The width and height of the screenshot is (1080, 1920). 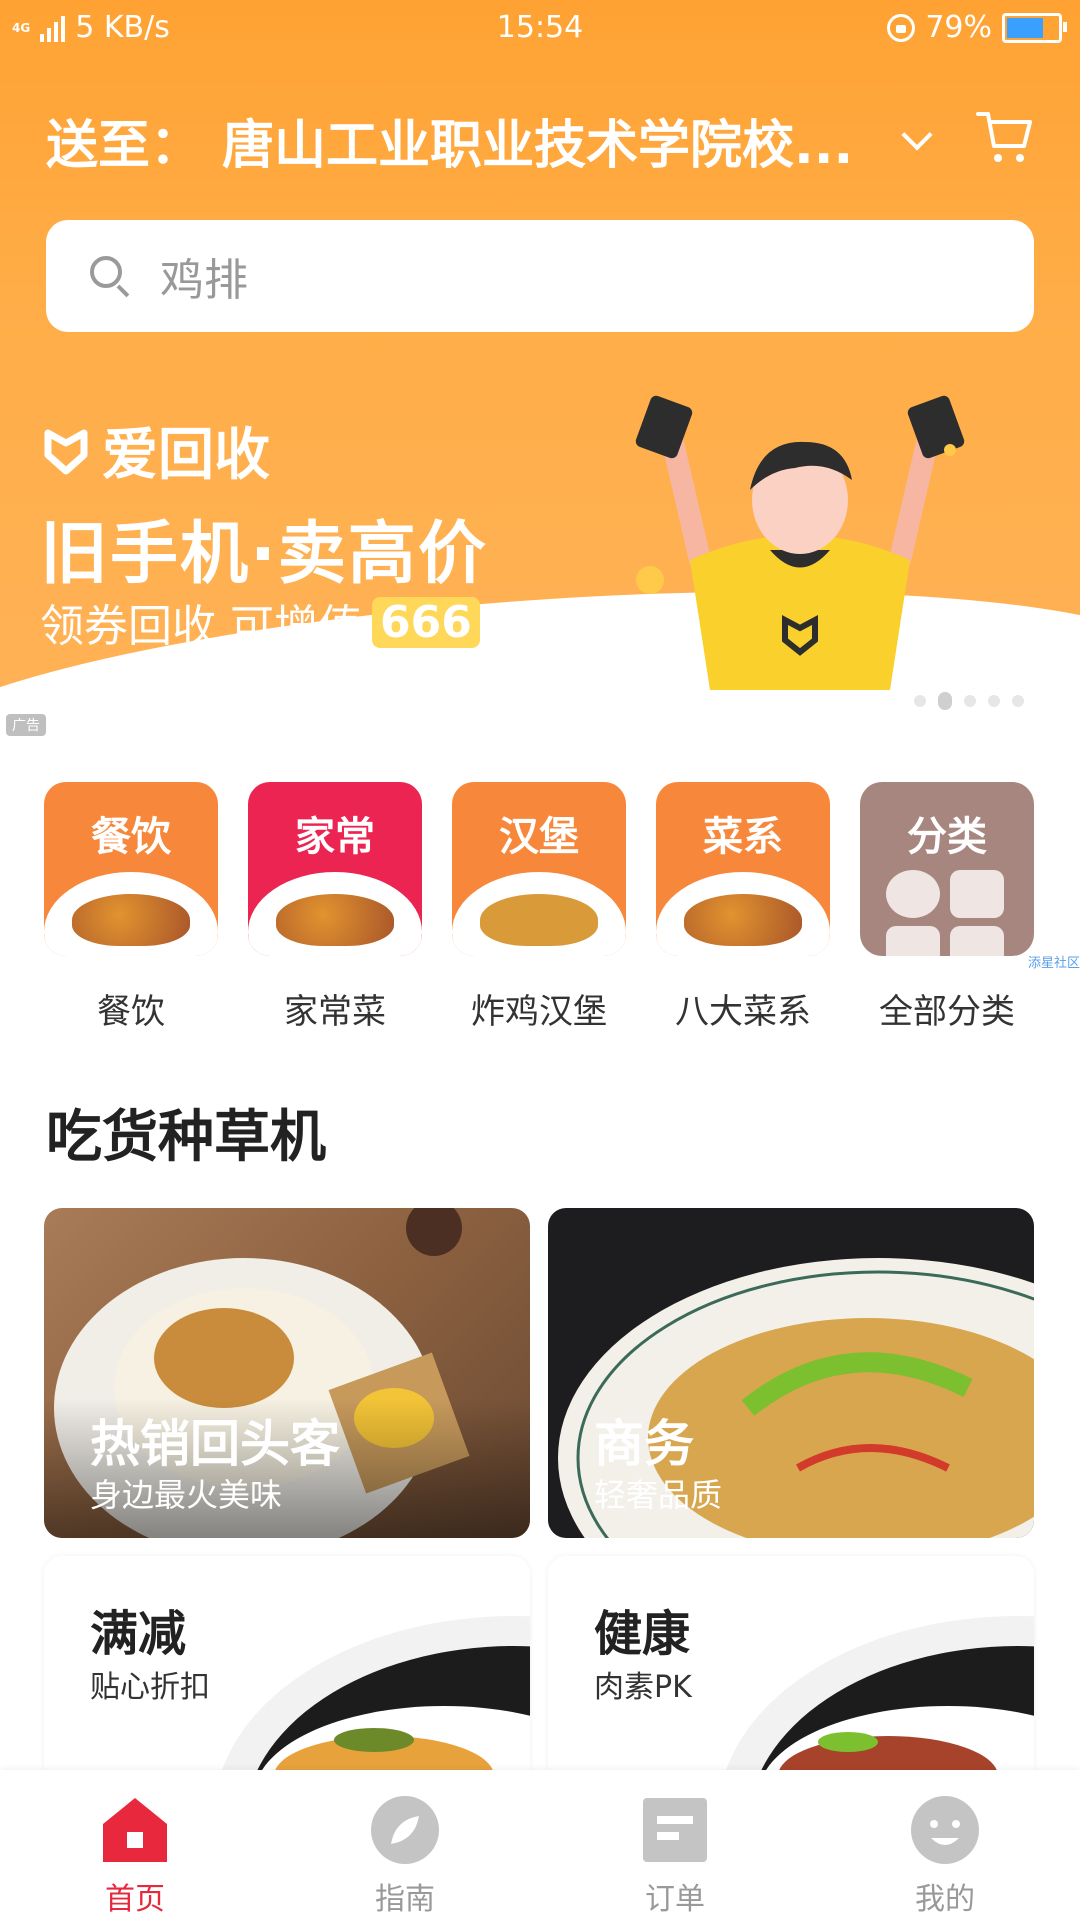 What do you see at coordinates (264, 554) in the screenshot?
I see `banner-headline: 旧手机·卖高价` at bounding box center [264, 554].